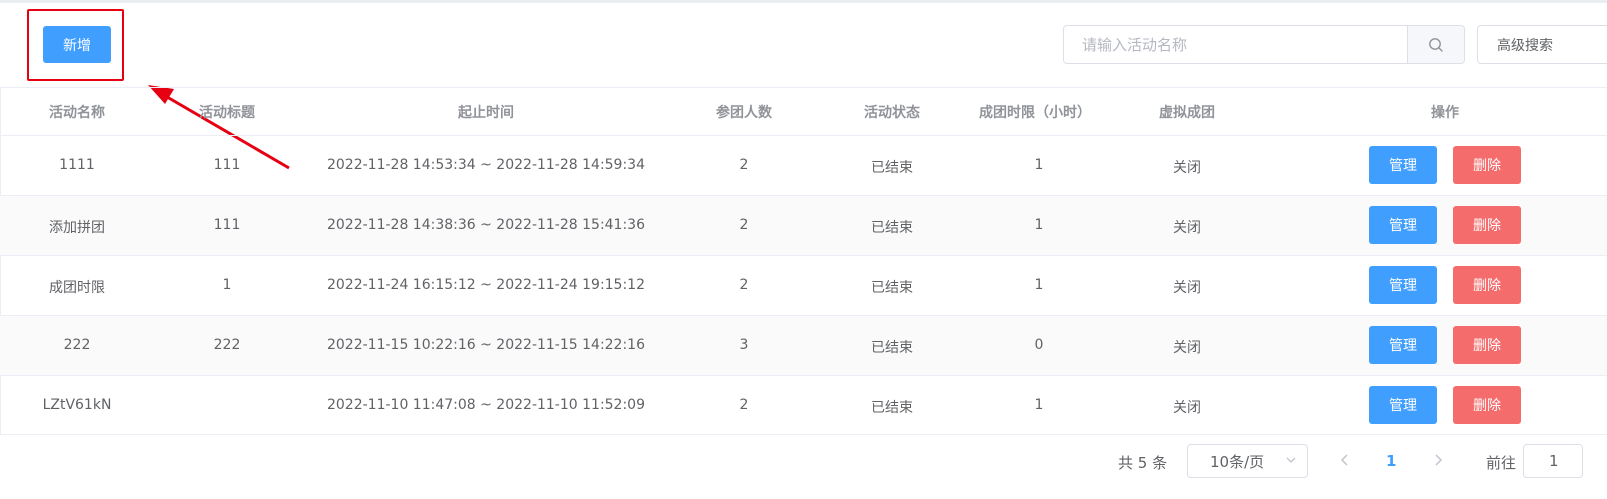 This screenshot has height=499, width=1607. I want to click on cell-name: 222, so click(77, 345).